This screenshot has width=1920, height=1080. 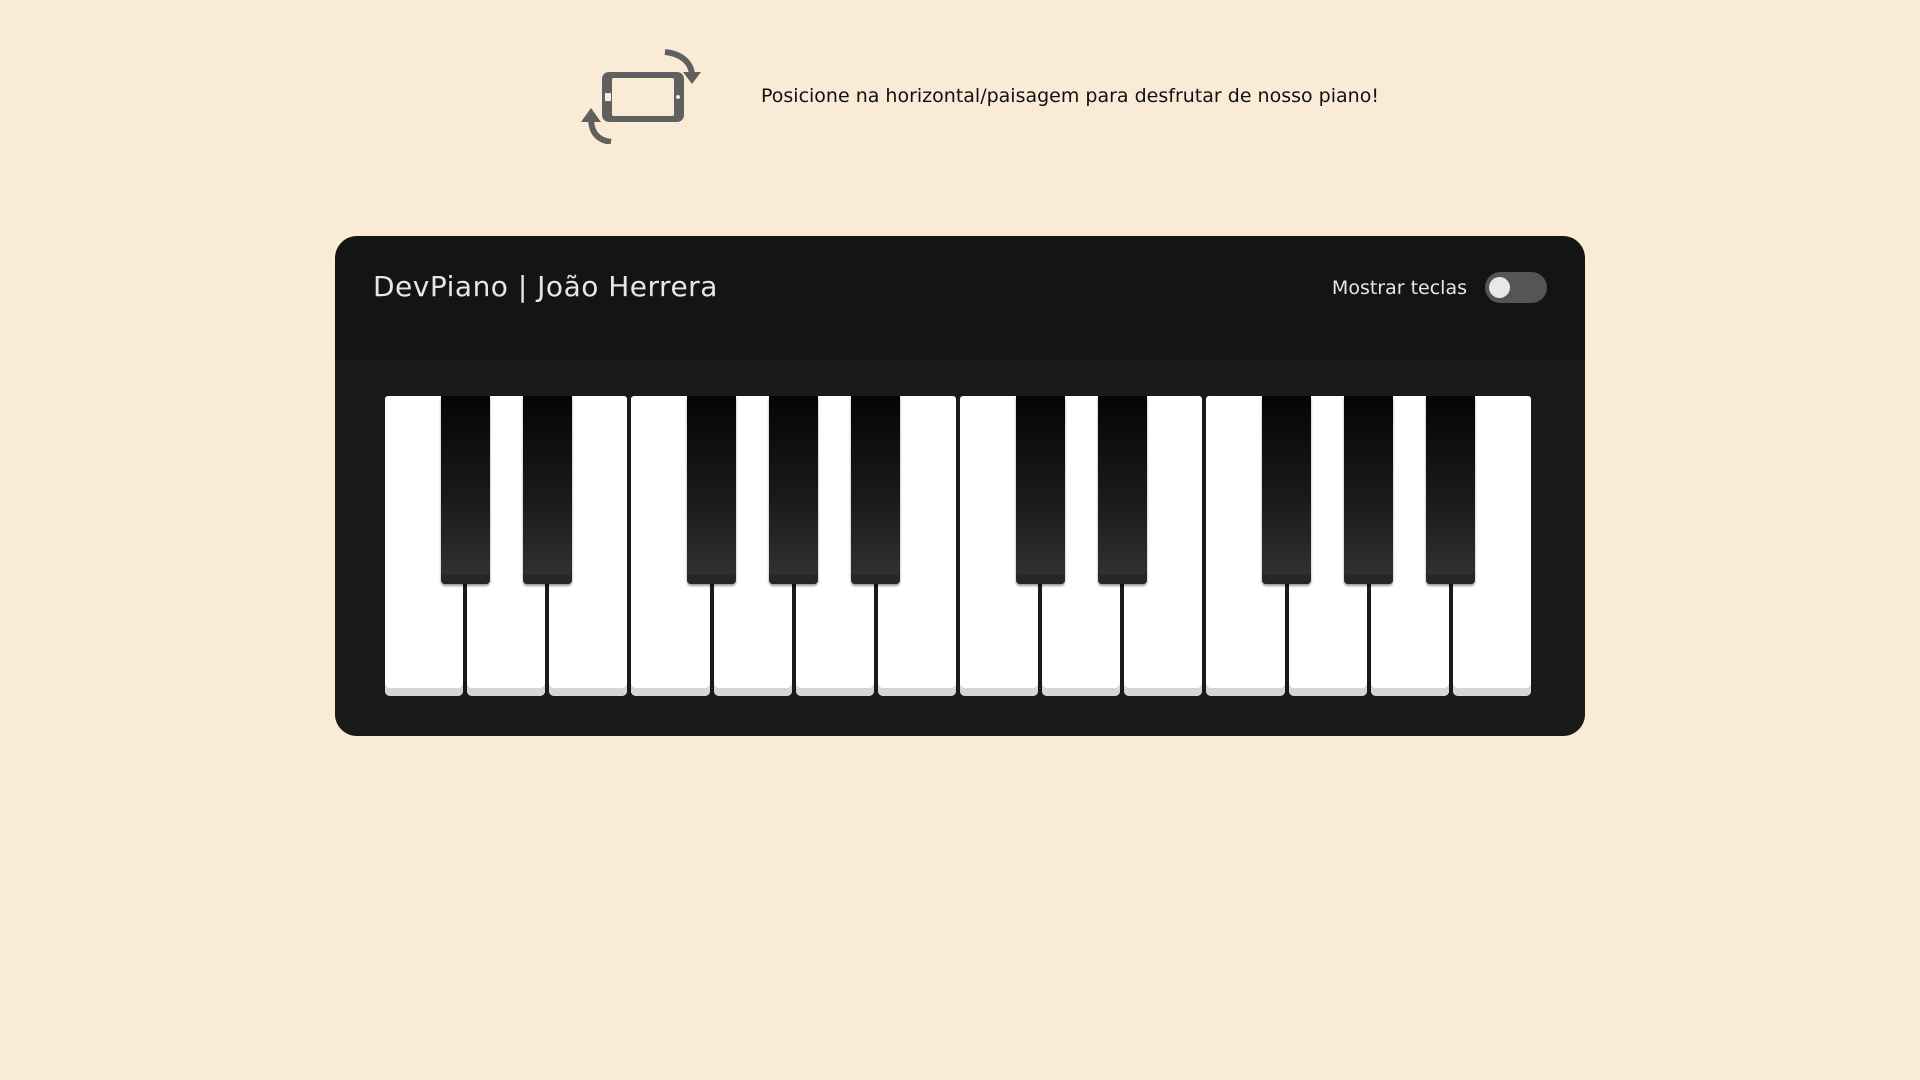 I want to click on piano-title: DevPiano | João Herrera, so click(x=545, y=286).